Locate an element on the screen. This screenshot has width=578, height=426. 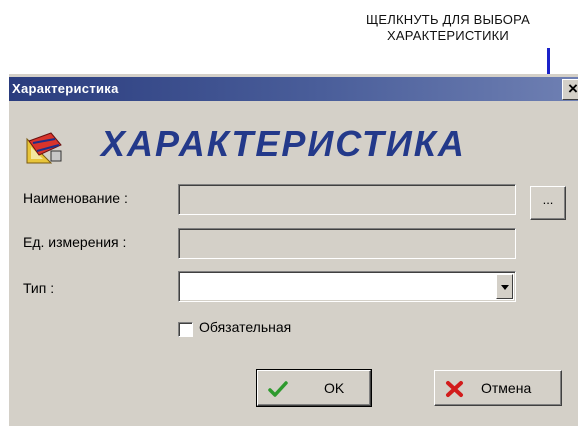
header-title: ХАРАКТЕРИСТИКА is located at coordinates (283, 143).